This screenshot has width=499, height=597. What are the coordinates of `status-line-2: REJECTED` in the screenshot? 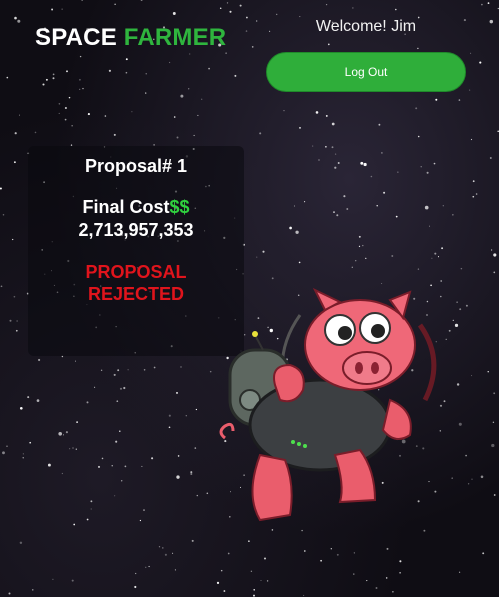 It's located at (136, 294).